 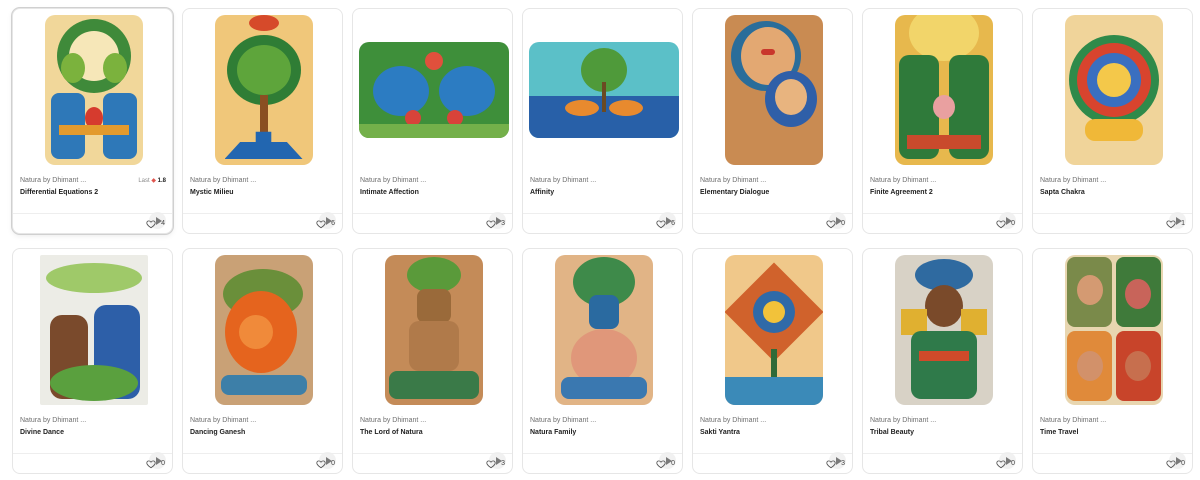 I want to click on artwork-title: Intimate Affection, so click(x=433, y=192).